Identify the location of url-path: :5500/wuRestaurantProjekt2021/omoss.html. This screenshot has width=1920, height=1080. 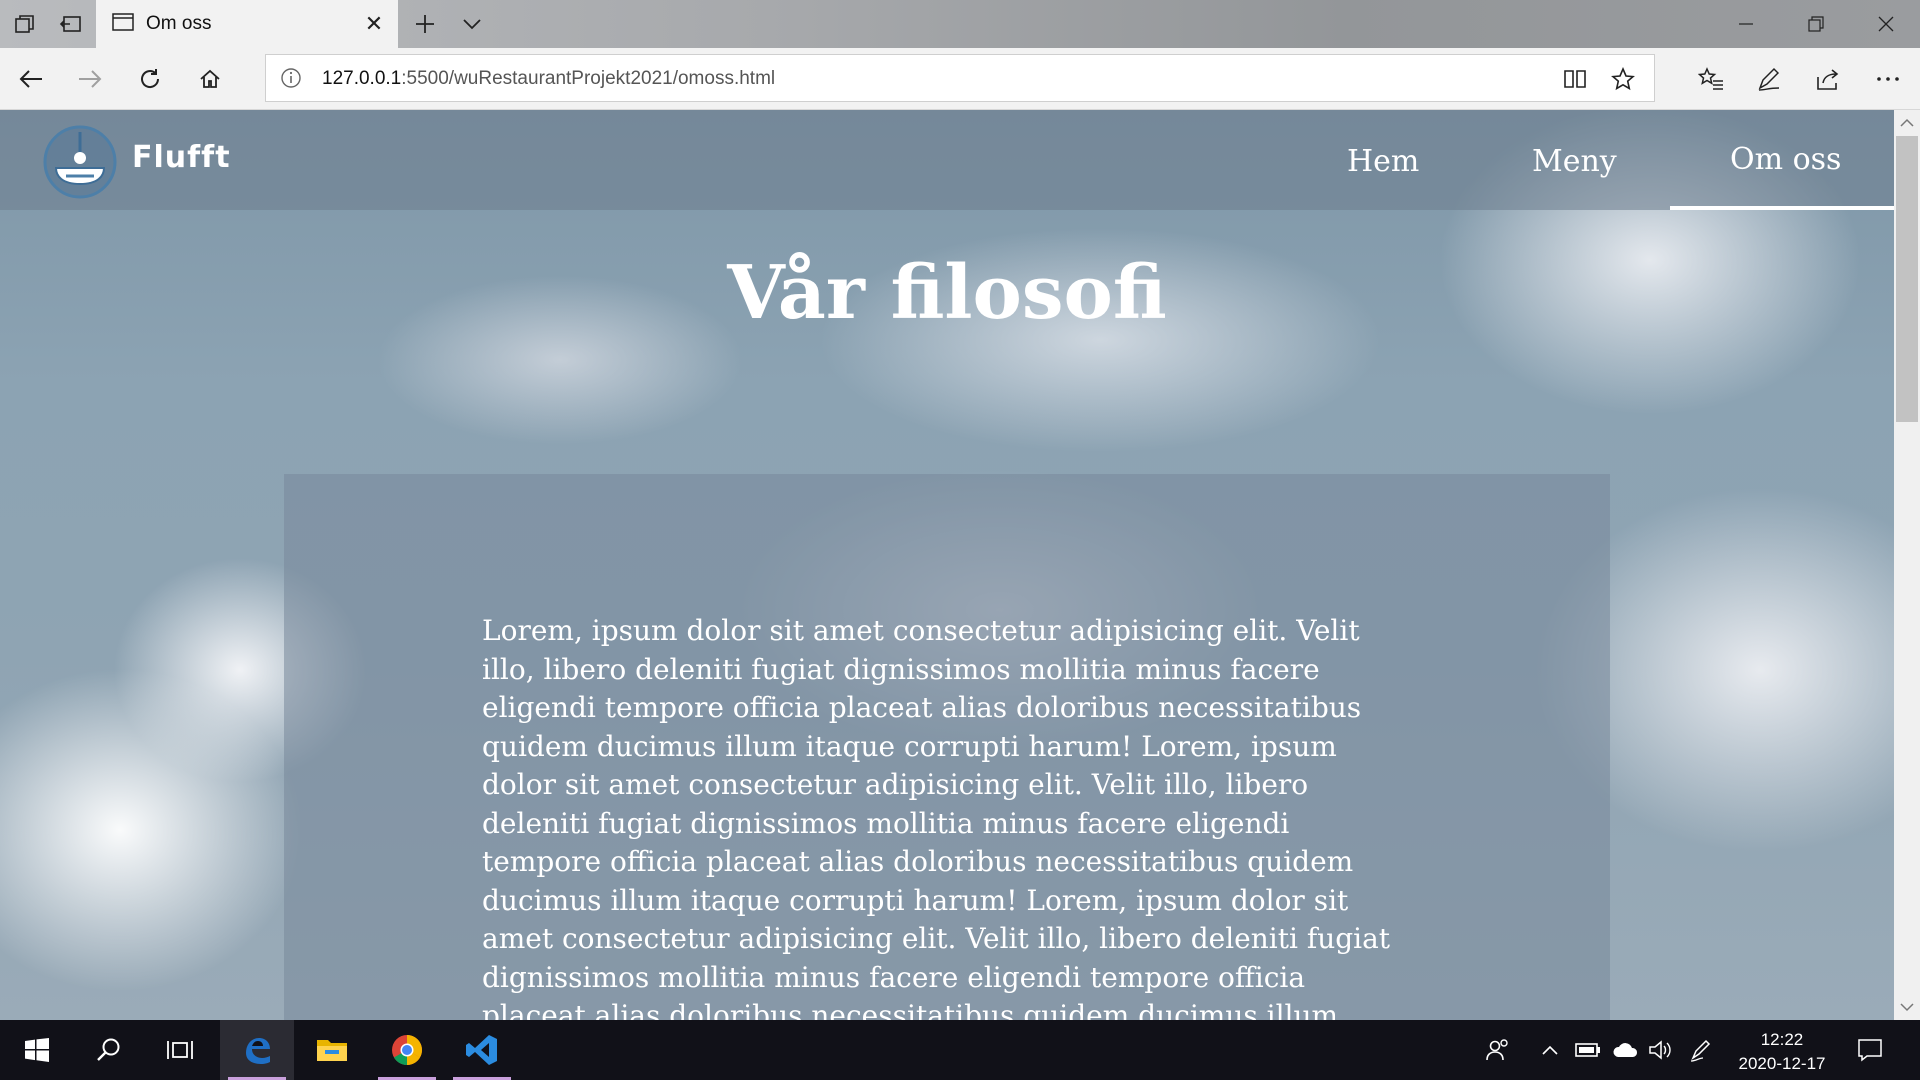
(588, 78).